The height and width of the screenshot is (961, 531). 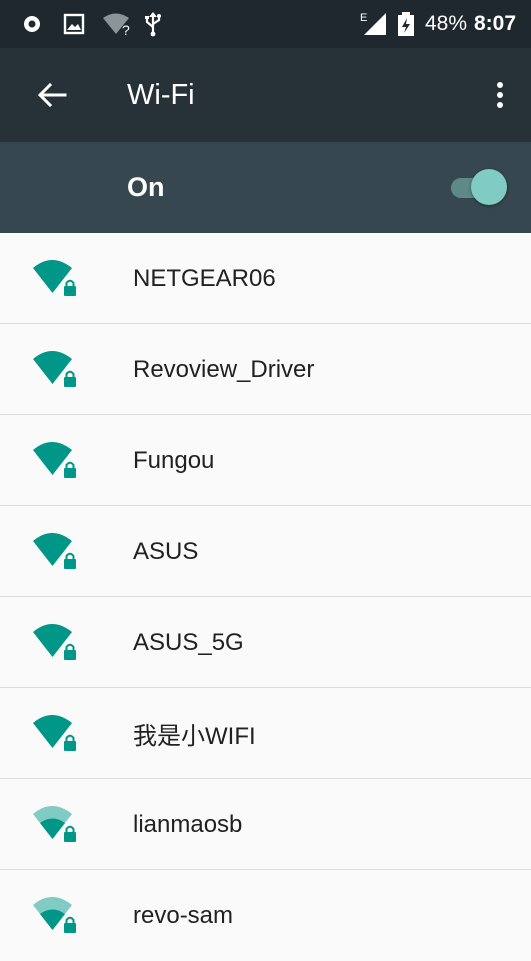 What do you see at coordinates (74, 24) in the screenshot?
I see `image-icon` at bounding box center [74, 24].